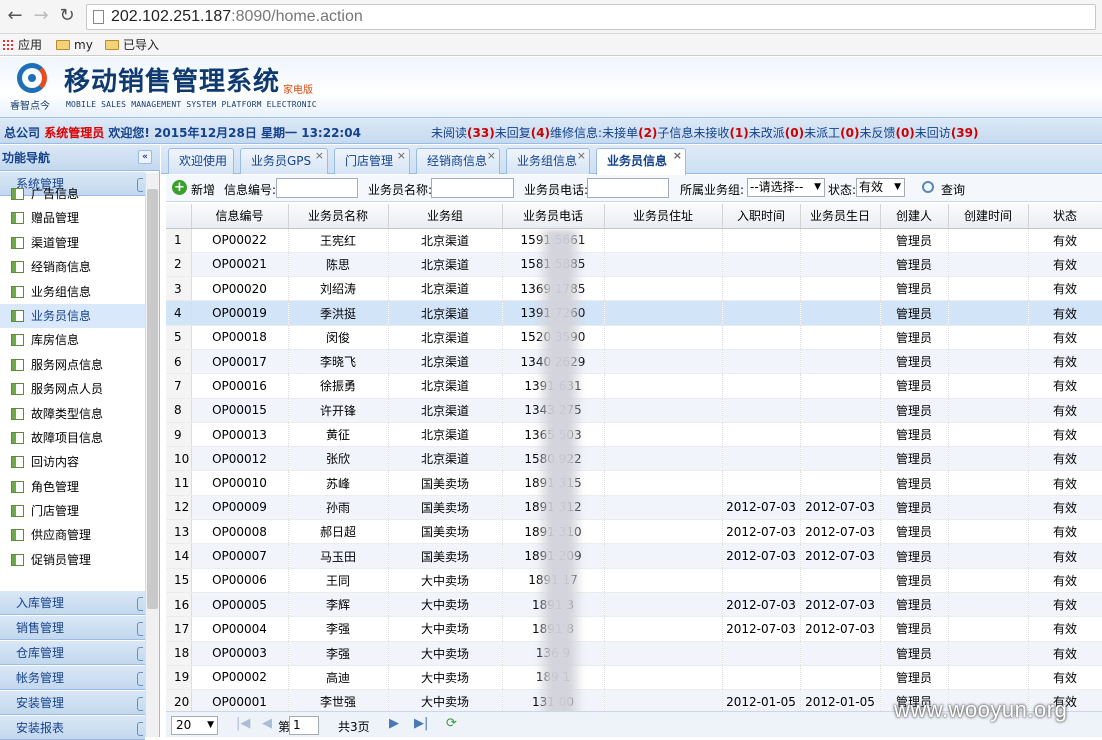 Image resolution: width=1102 pixels, height=740 pixels. Describe the element at coordinates (831, 133) in the screenshot. I see `notice-item: 未派工(0)` at that location.